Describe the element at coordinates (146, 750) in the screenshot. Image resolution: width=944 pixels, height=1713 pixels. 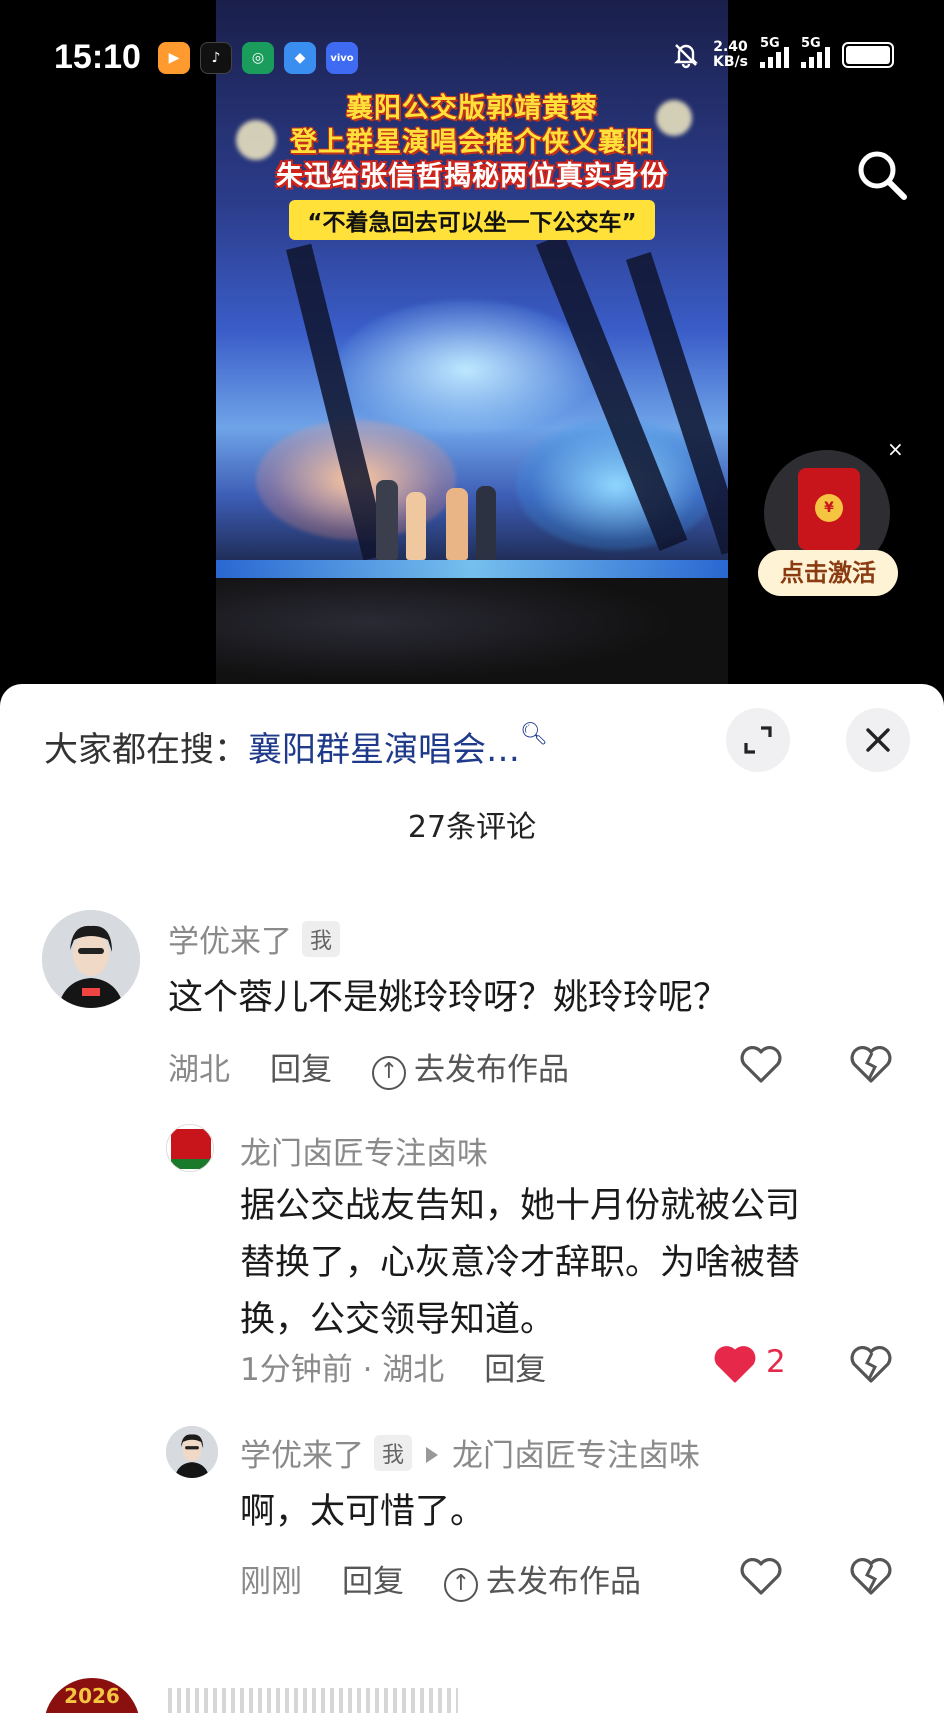
I see `trending-search-prefix: 大家都在搜：` at that location.